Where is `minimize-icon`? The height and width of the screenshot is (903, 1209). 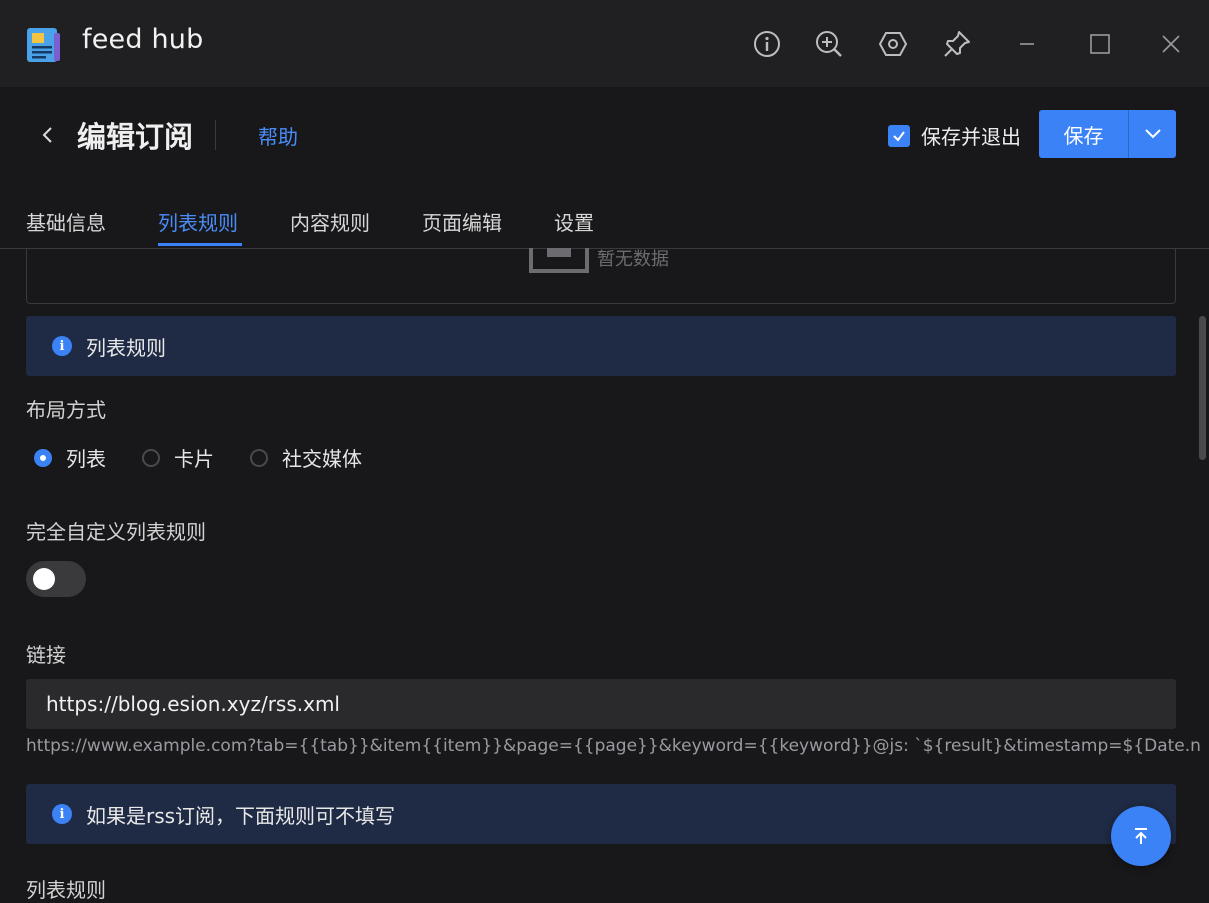
minimize-icon is located at coordinates (1027, 44).